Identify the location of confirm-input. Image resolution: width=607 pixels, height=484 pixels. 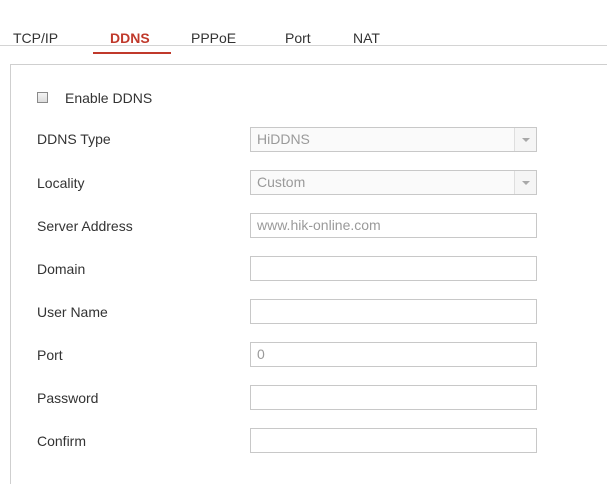
(393, 440).